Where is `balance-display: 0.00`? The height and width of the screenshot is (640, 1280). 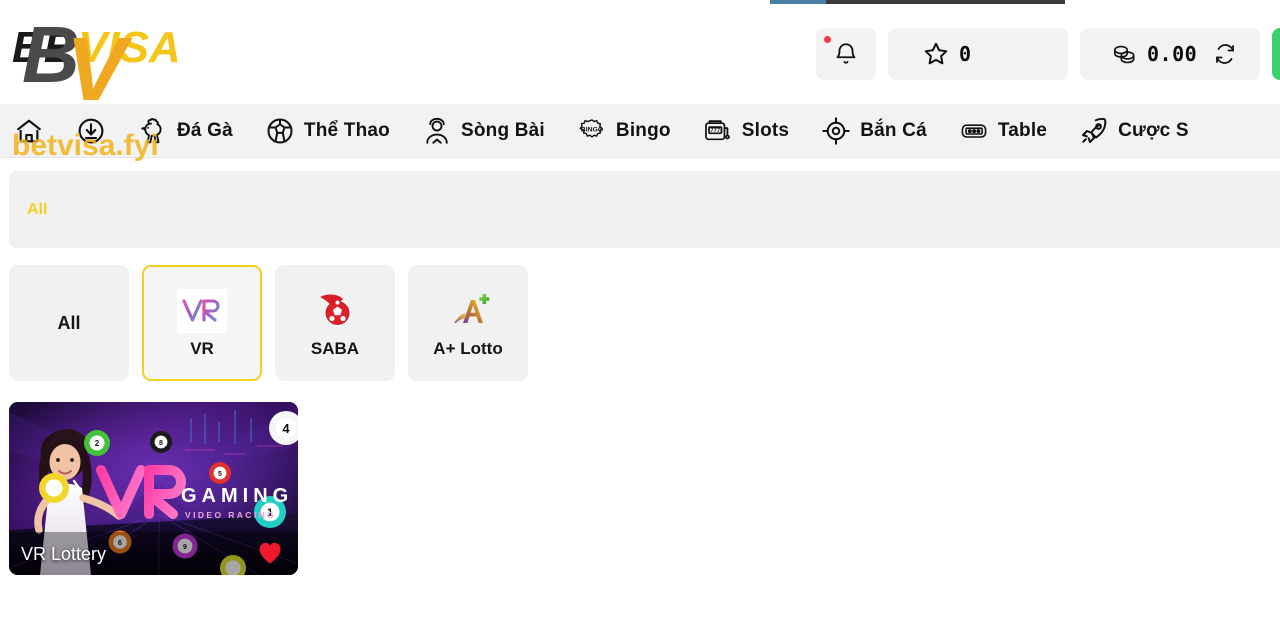 balance-display: 0.00 is located at coordinates (1170, 54).